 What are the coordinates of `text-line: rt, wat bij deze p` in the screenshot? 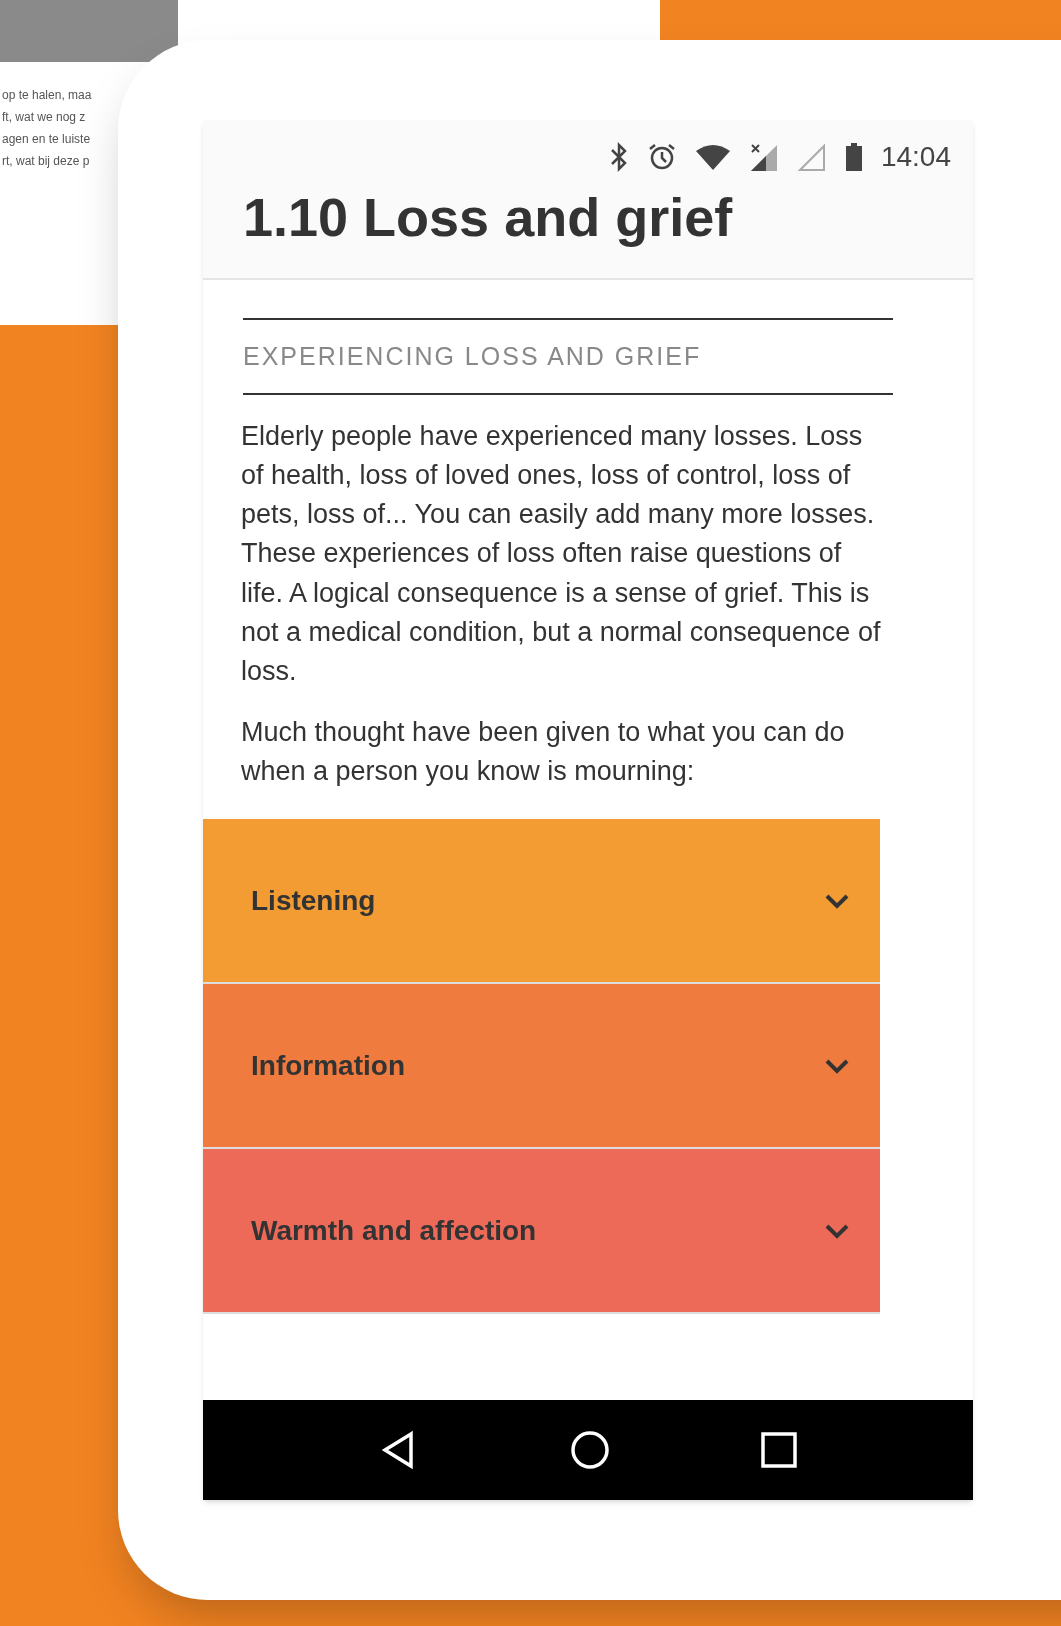 It's located at (46, 161).